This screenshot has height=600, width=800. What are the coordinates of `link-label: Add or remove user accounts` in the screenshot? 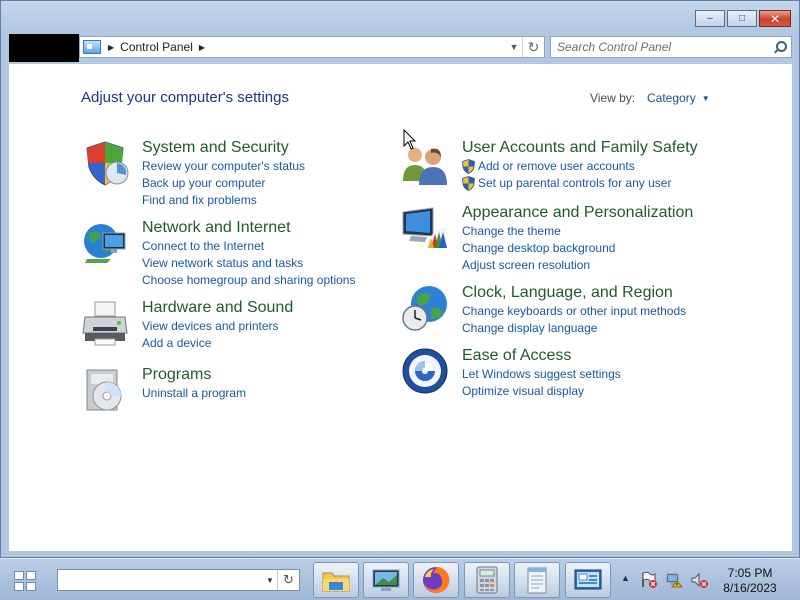 It's located at (556, 166).